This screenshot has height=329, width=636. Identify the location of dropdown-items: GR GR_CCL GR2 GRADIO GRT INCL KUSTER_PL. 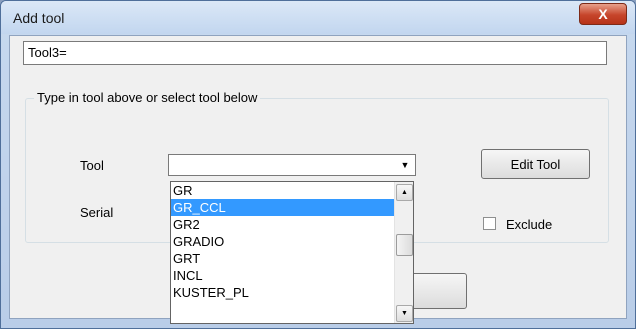
(292, 241).